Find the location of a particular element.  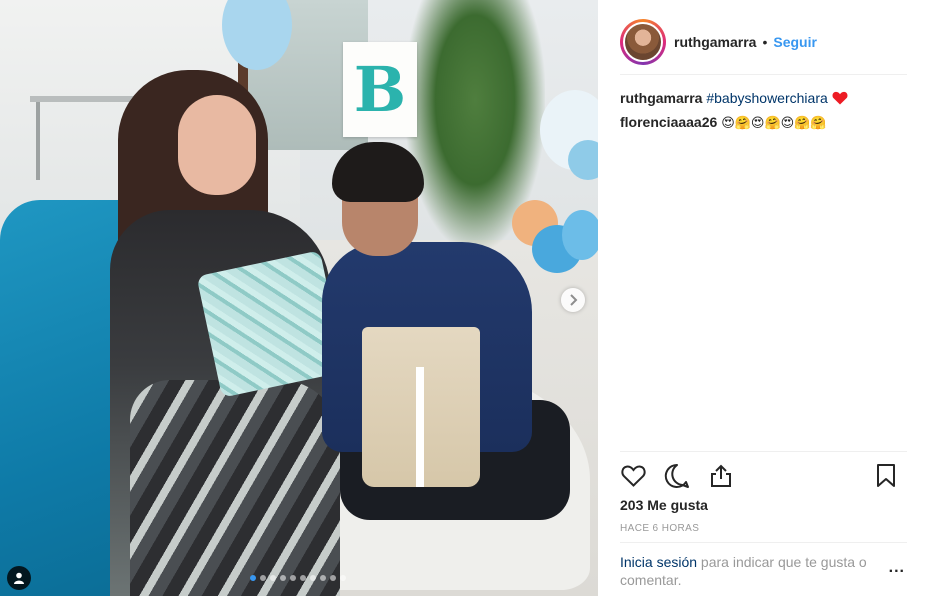

comment-icon is located at coordinates (676, 475).